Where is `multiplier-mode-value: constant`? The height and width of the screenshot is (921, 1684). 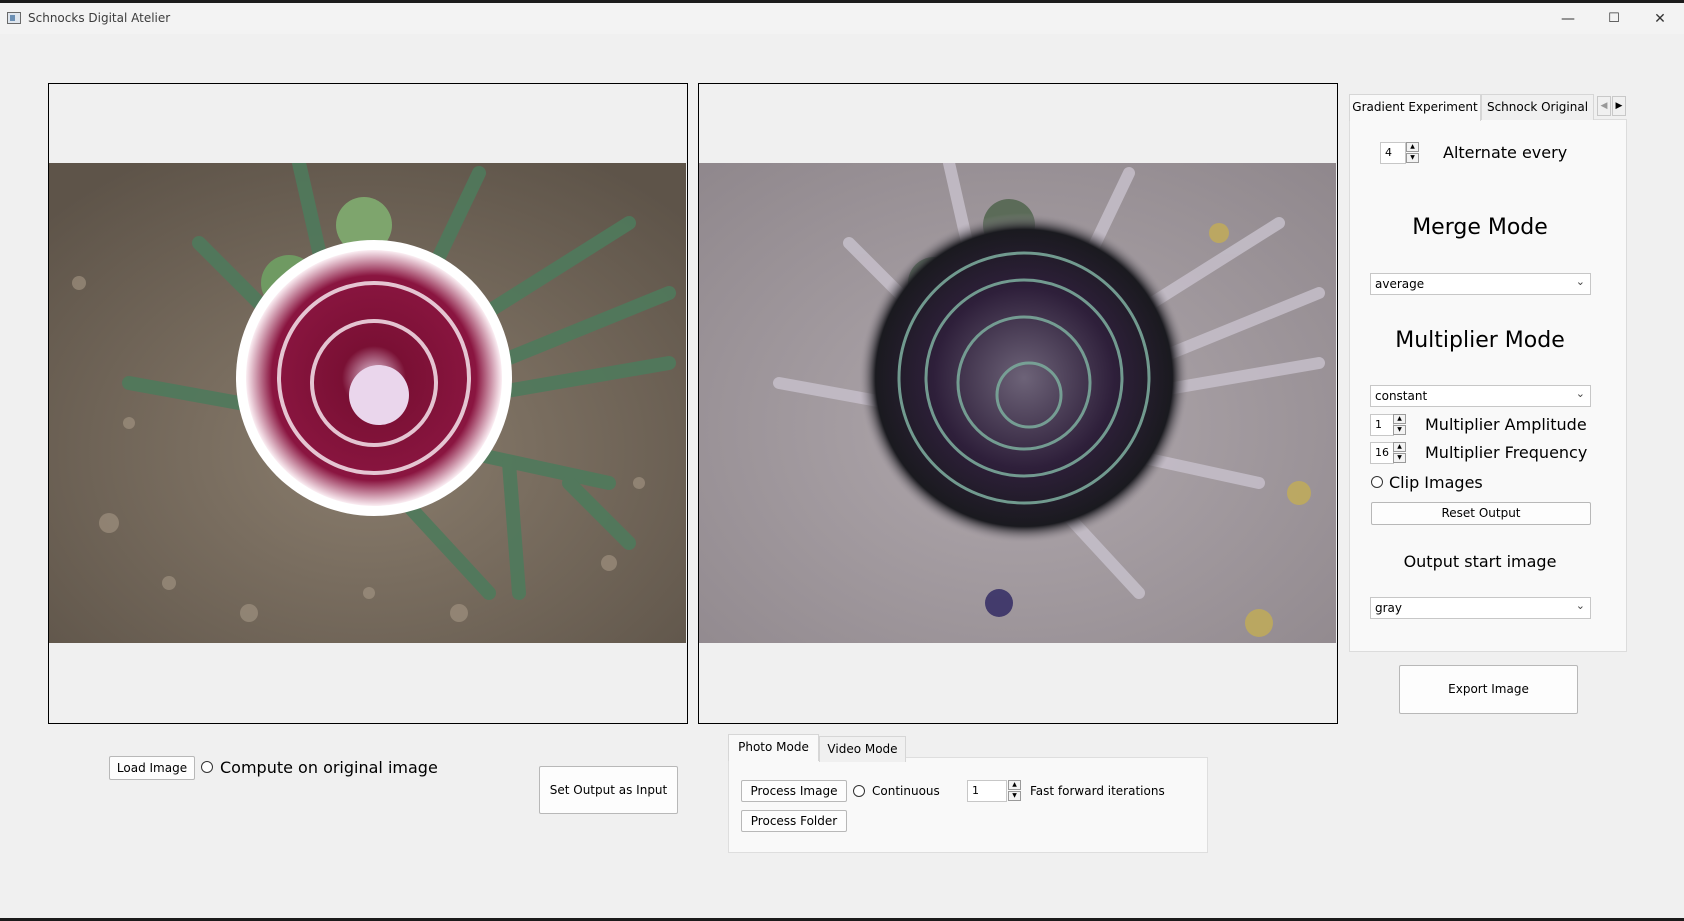 multiplier-mode-value: constant is located at coordinates (1401, 396).